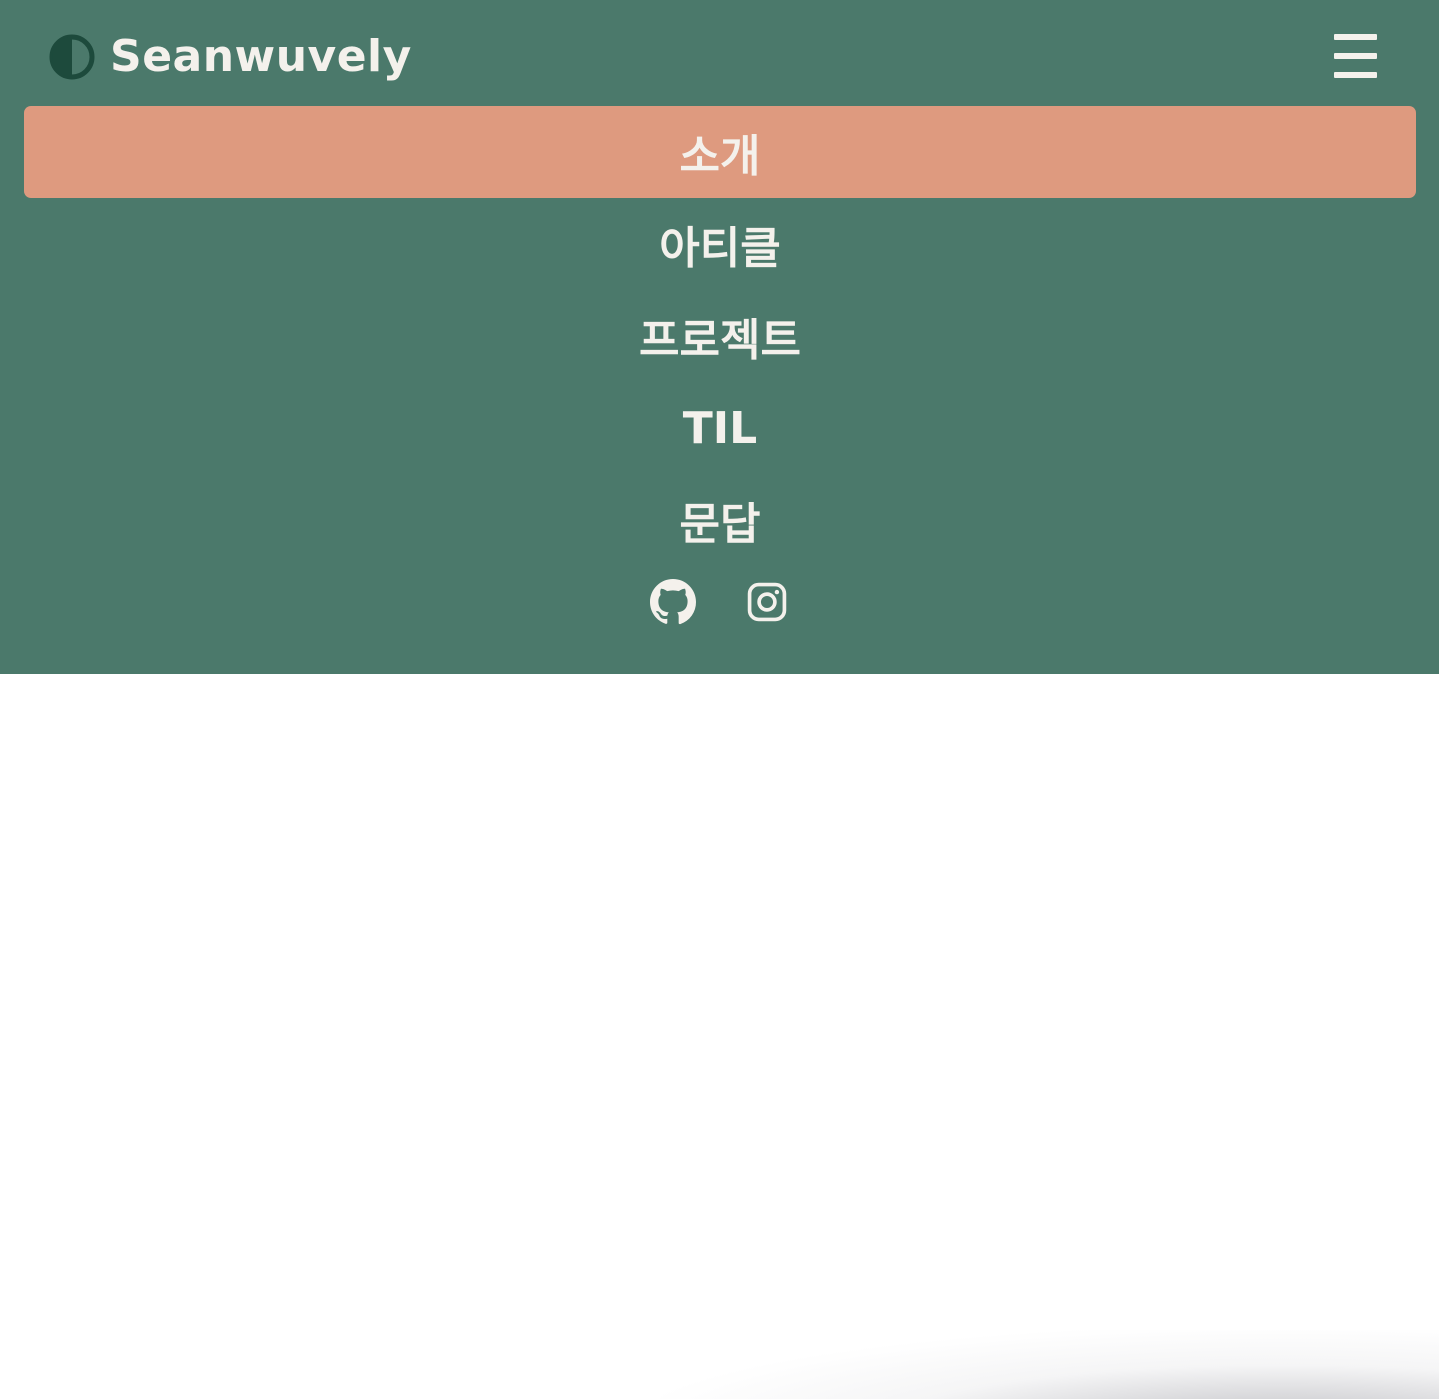 The width and height of the screenshot is (1439, 1399). What do you see at coordinates (720, 248) in the screenshot?
I see `nav-item-label: 아티클` at bounding box center [720, 248].